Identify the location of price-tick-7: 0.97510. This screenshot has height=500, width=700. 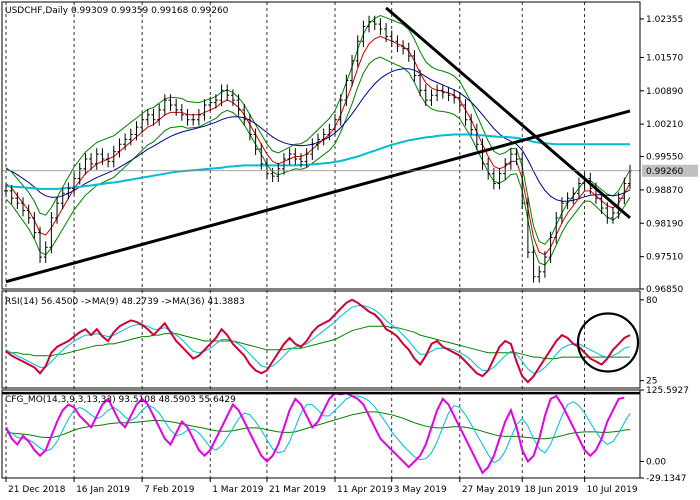
(664, 258).